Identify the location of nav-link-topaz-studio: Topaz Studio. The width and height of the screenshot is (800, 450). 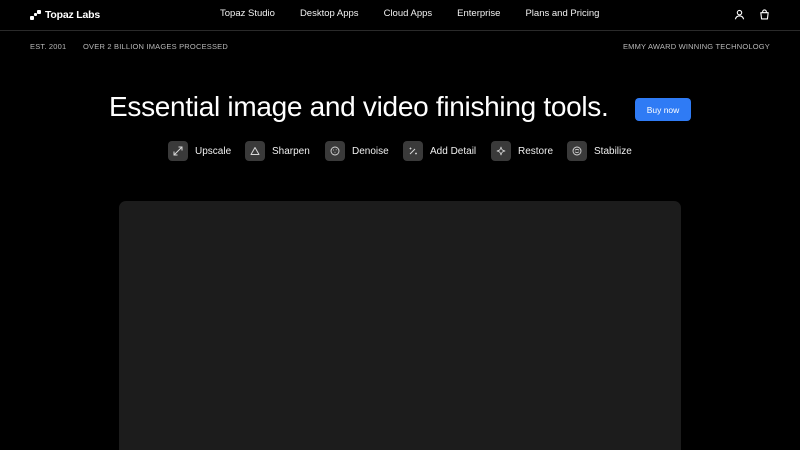
(247, 14).